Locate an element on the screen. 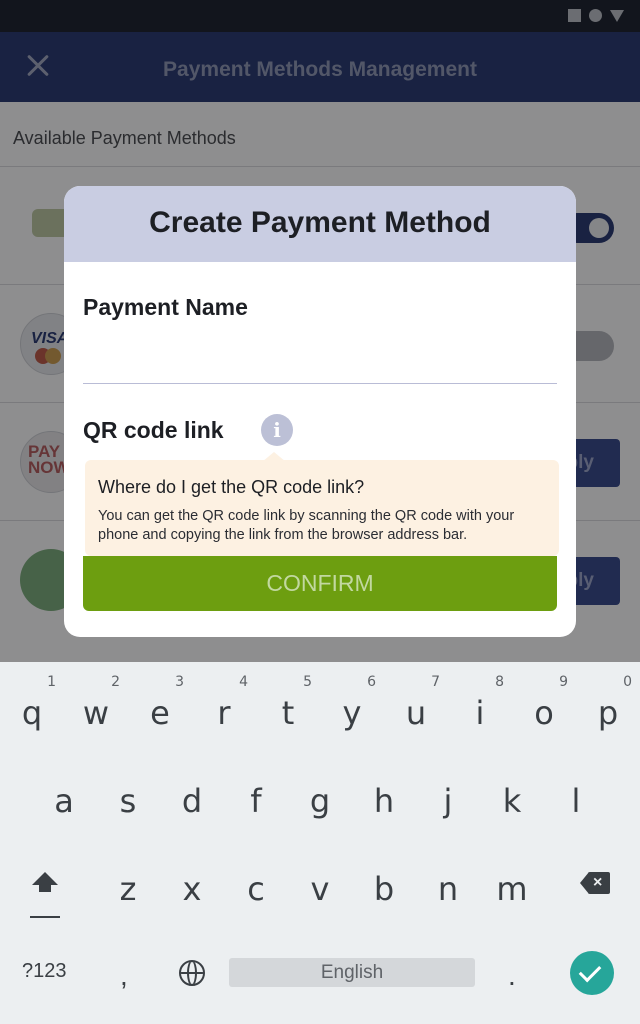  key-p: p0 is located at coordinates (608, 710).